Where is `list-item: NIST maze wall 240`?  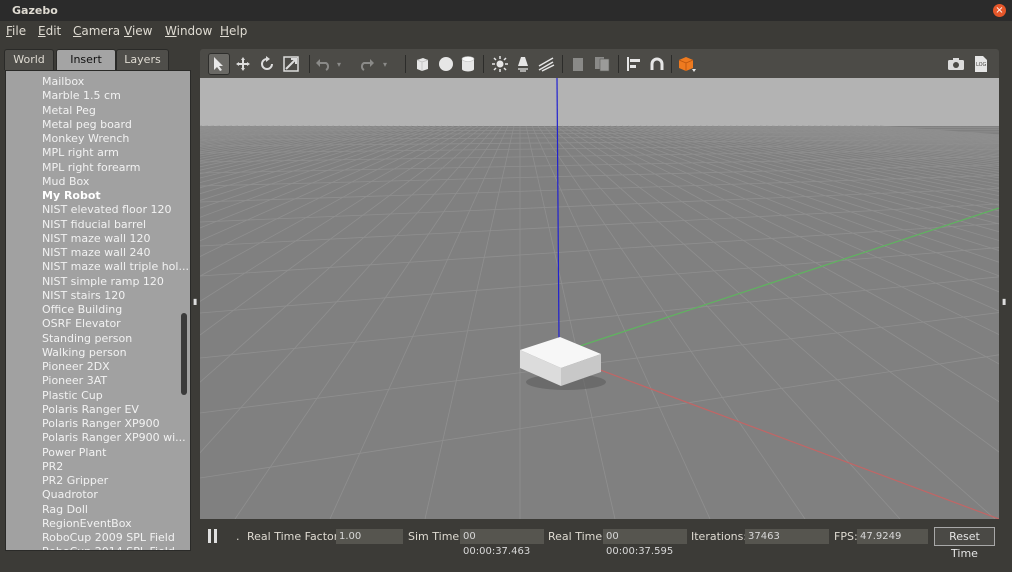
list-item: NIST maze wall 240 is located at coordinates (96, 252).